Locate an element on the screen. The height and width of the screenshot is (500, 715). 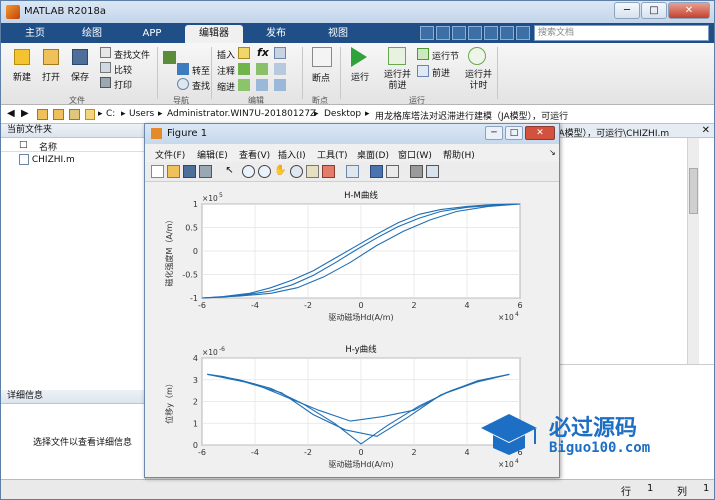
path-project: 用龙格库塔法对迟滞进行建模（JA模型），可运行 is located at coordinates (471, 115).